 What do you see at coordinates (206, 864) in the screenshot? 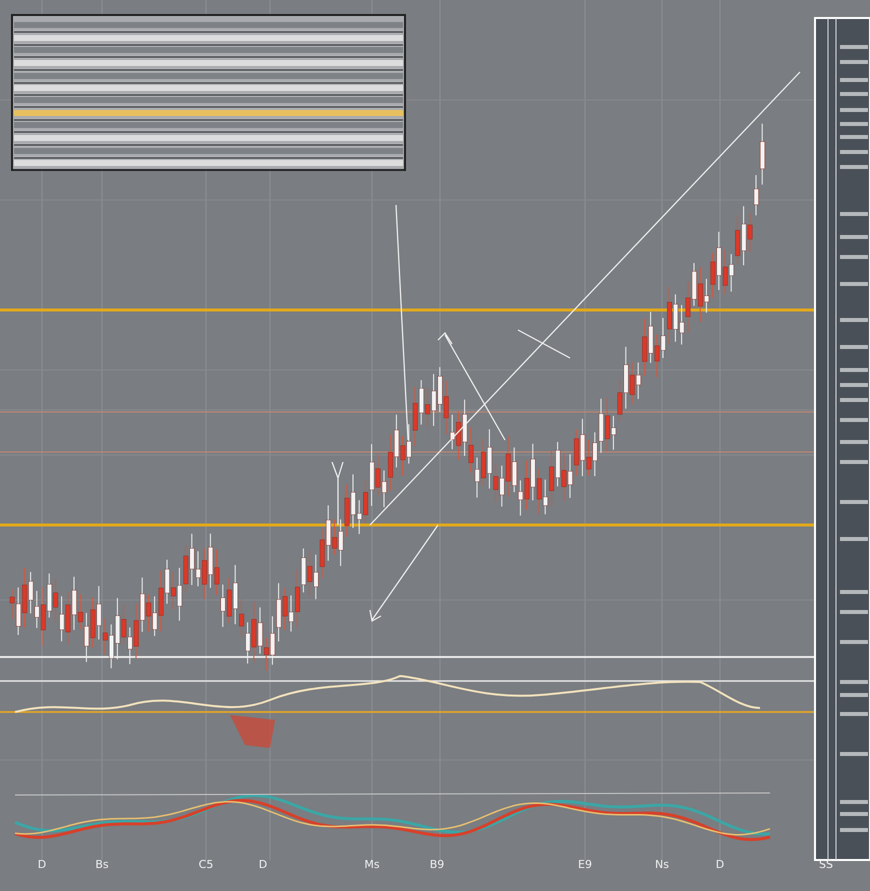
I see `x-axis-label: C5` at bounding box center [206, 864].